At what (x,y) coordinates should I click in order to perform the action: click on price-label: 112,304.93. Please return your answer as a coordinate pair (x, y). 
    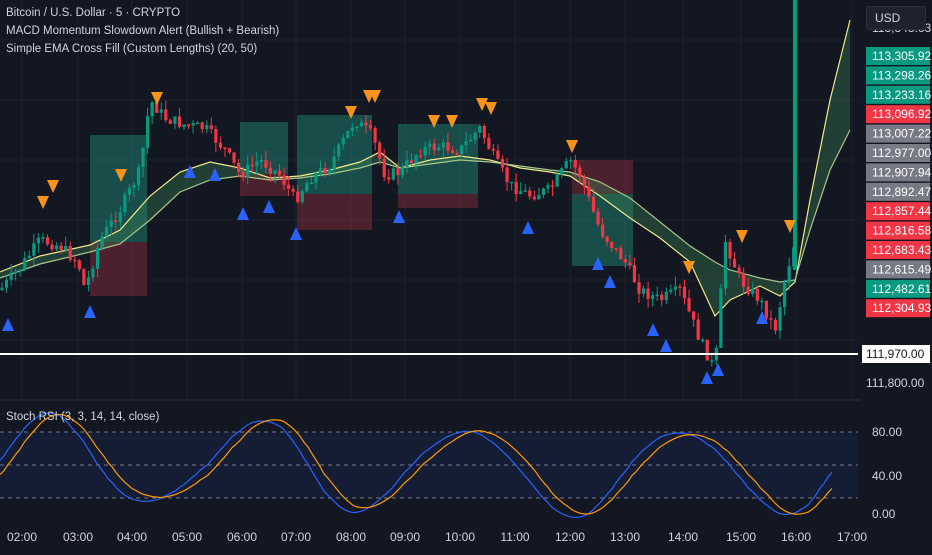
    Looking at the image, I should click on (901, 308).